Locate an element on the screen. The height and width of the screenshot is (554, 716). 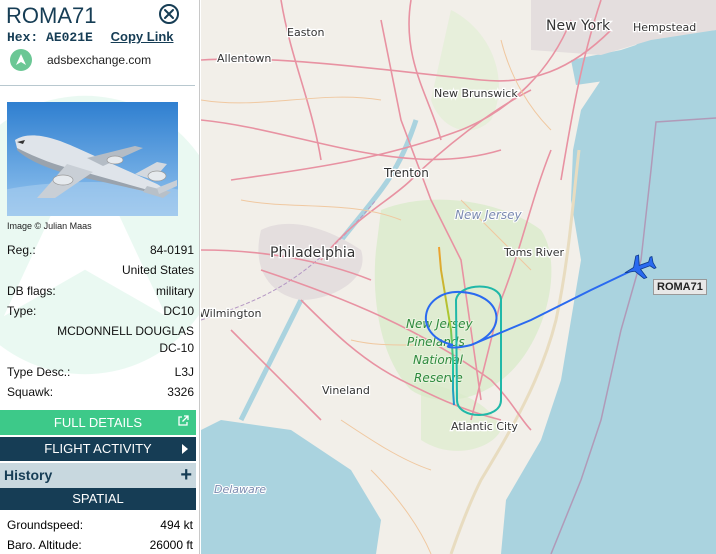
detail-value: MCDONNELL DOUGLAS is located at coordinates (125, 331).